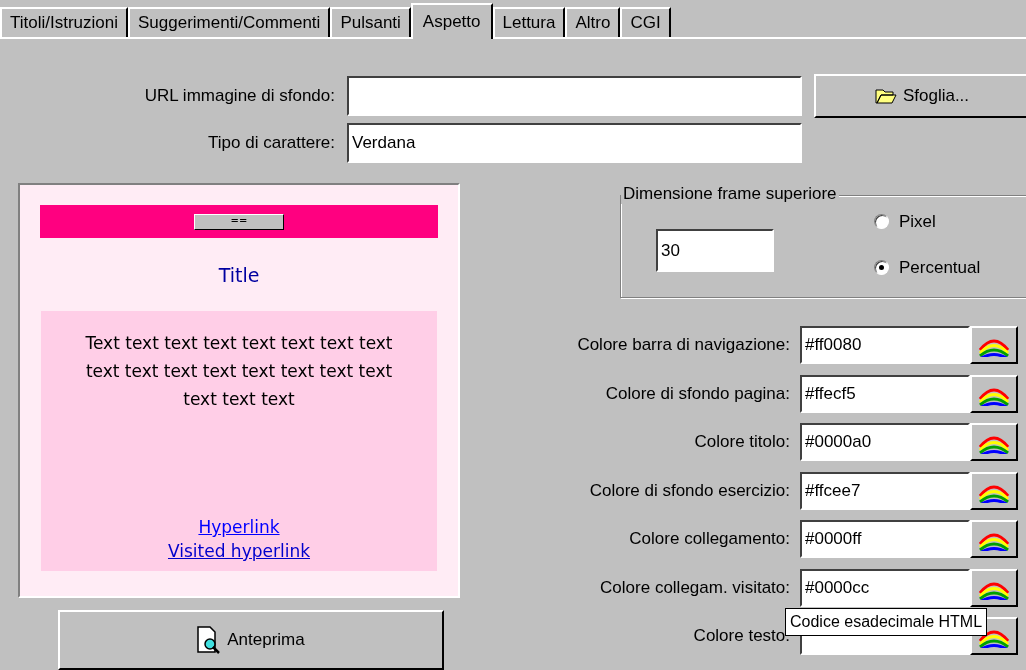 This screenshot has height=670, width=1026. Describe the element at coordinates (917, 221) in the screenshot. I see `radio-label: Pixel` at that location.